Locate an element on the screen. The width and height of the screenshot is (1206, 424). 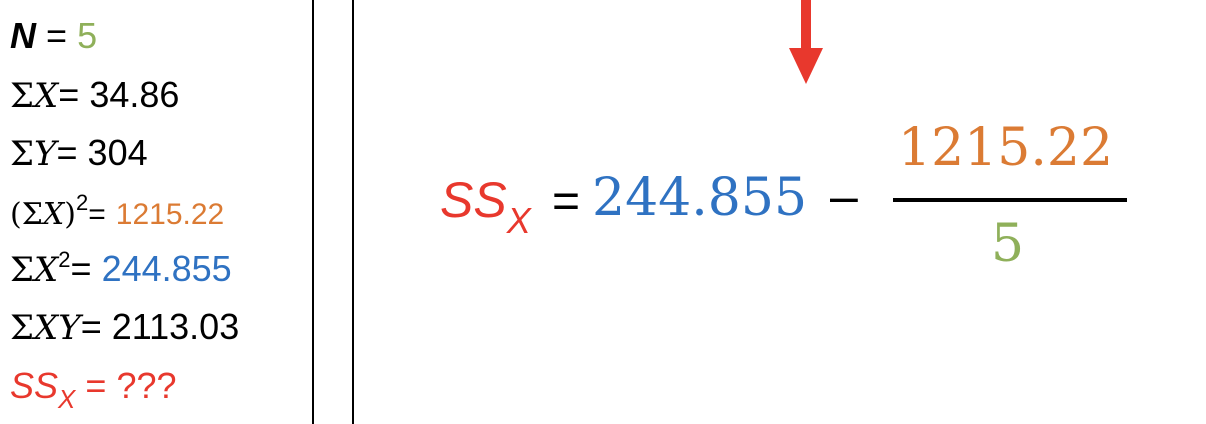
fraction-denominator: 5 is located at coordinates (1008, 244).